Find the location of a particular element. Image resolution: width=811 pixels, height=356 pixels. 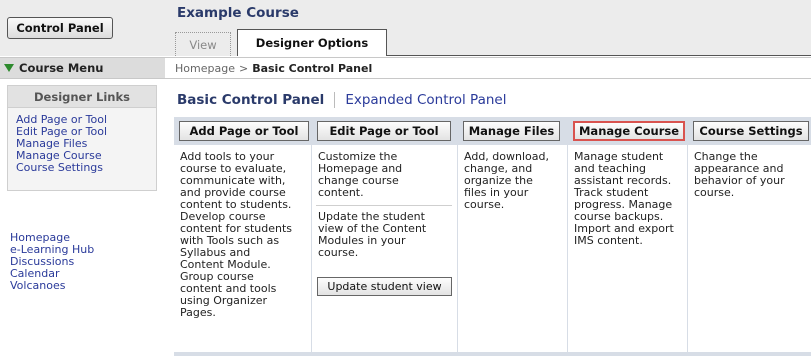

breadcrumb-home-link: Homepage is located at coordinates (205, 68).